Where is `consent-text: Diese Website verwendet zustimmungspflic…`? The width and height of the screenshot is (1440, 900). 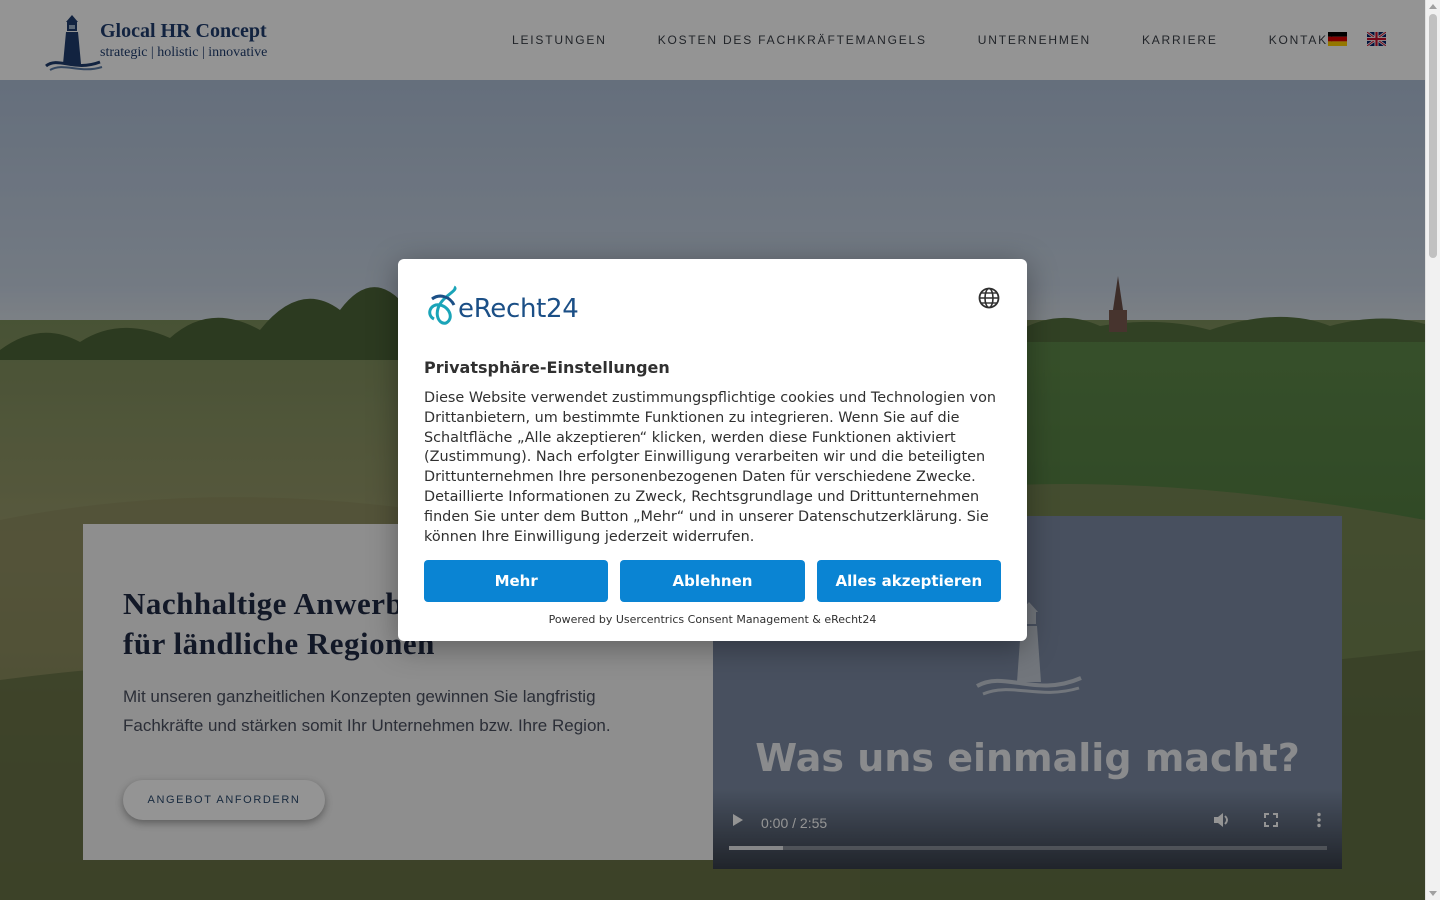
consent-text: Diese Website verwendet zustimmungspflic… is located at coordinates (710, 467).